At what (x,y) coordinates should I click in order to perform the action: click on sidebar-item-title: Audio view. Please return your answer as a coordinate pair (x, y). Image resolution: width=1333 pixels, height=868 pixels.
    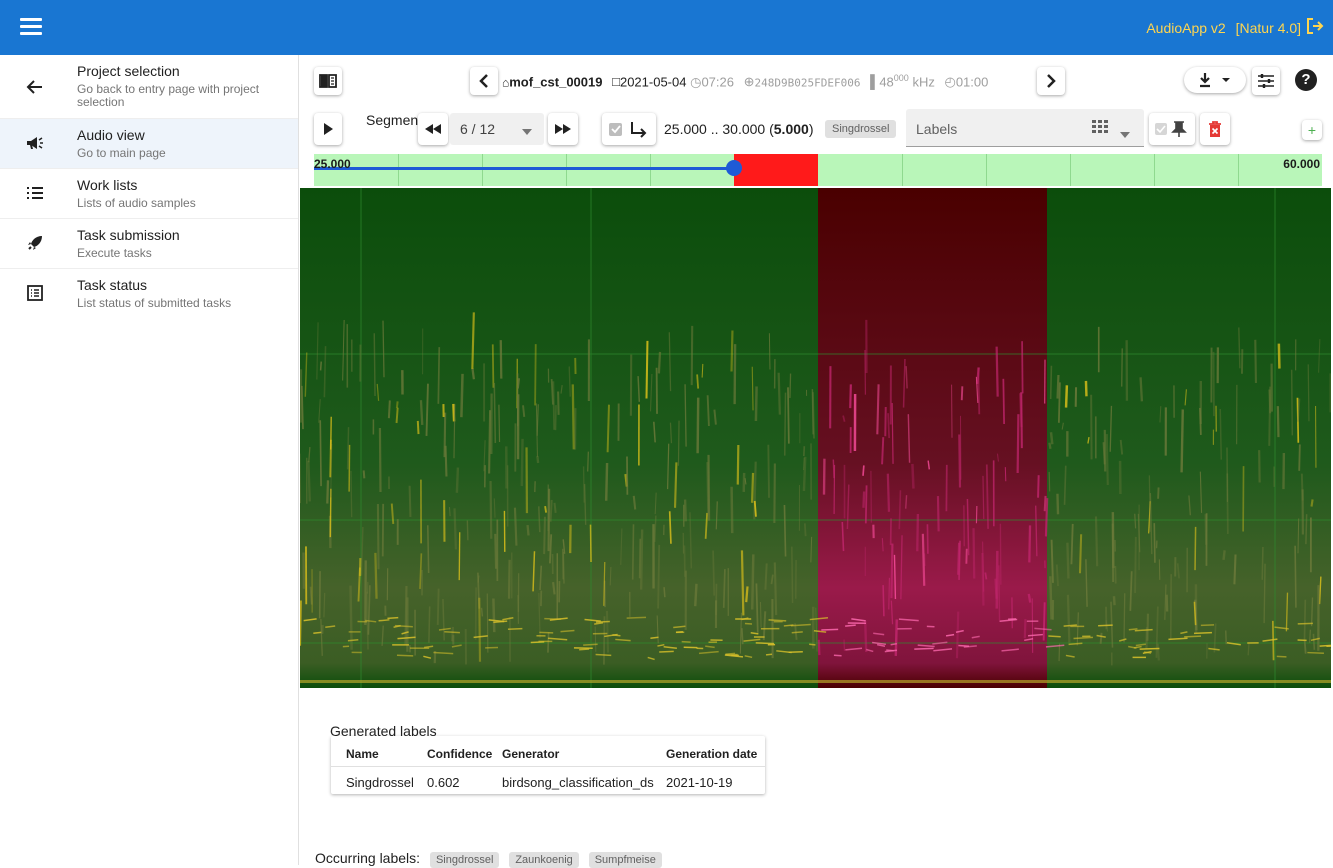
    Looking at the image, I should click on (111, 135).